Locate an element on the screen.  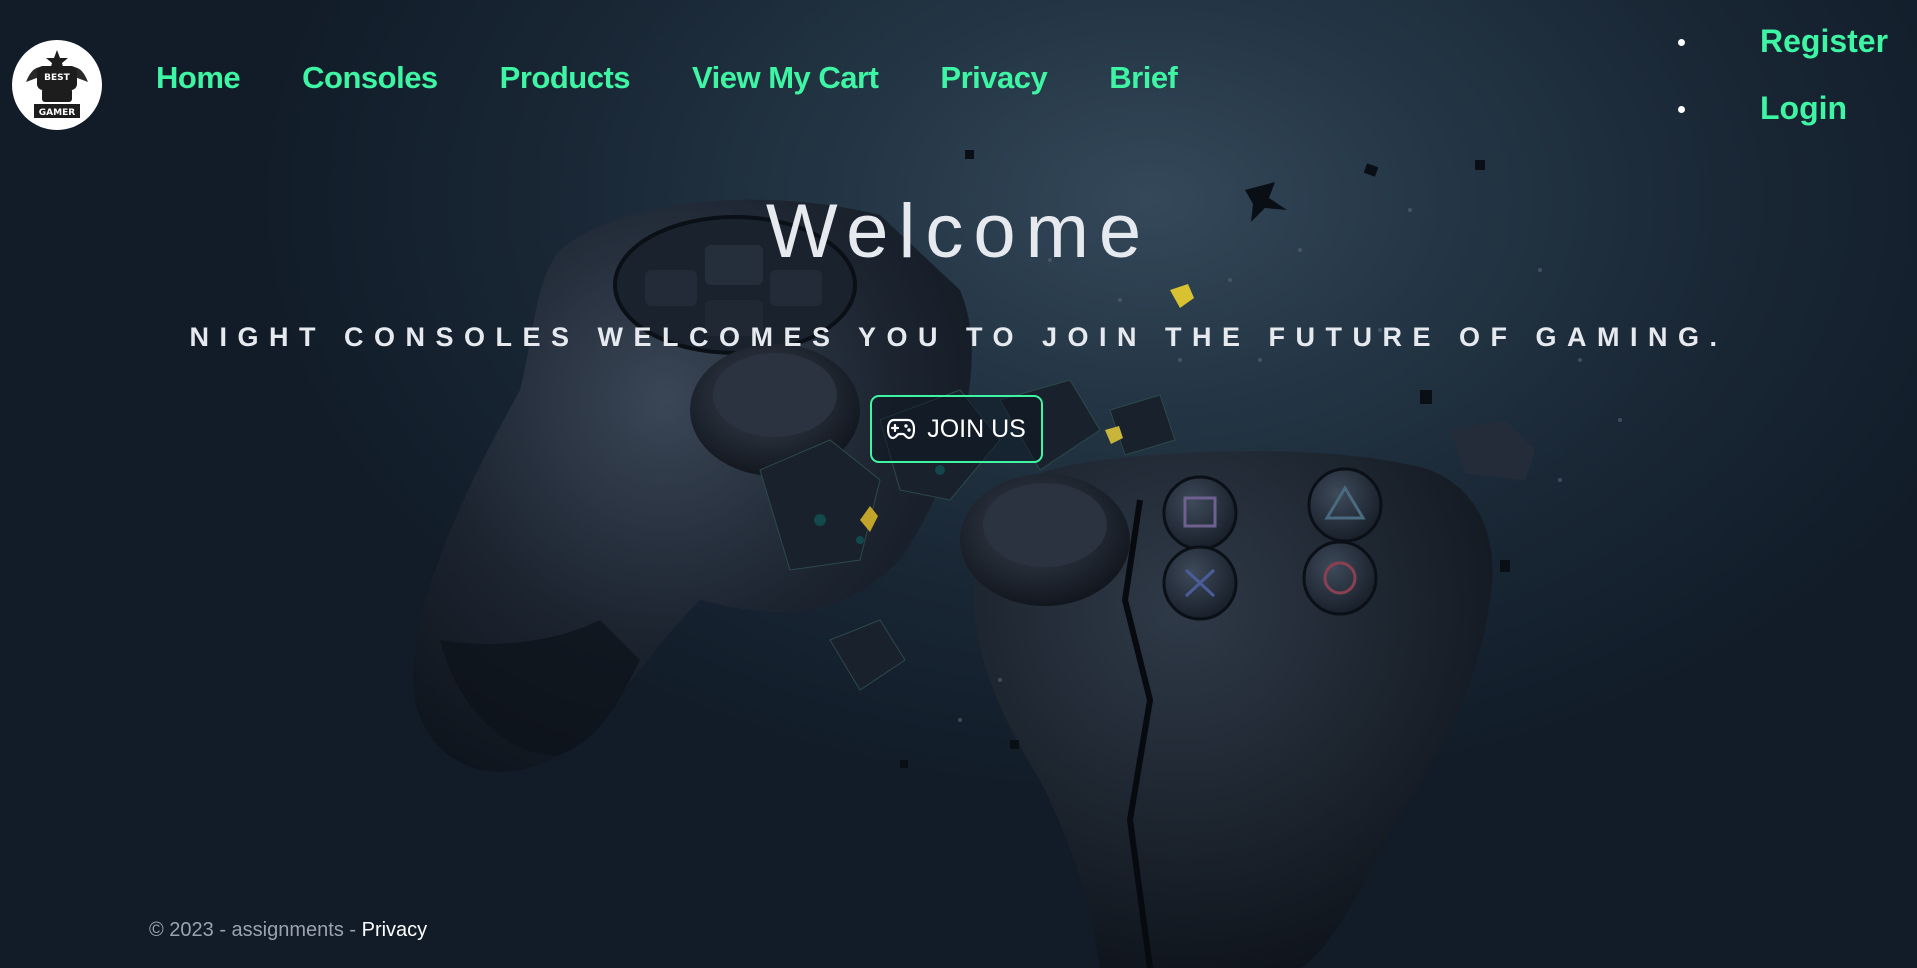
login-link: Login is located at coordinates (1803, 108).